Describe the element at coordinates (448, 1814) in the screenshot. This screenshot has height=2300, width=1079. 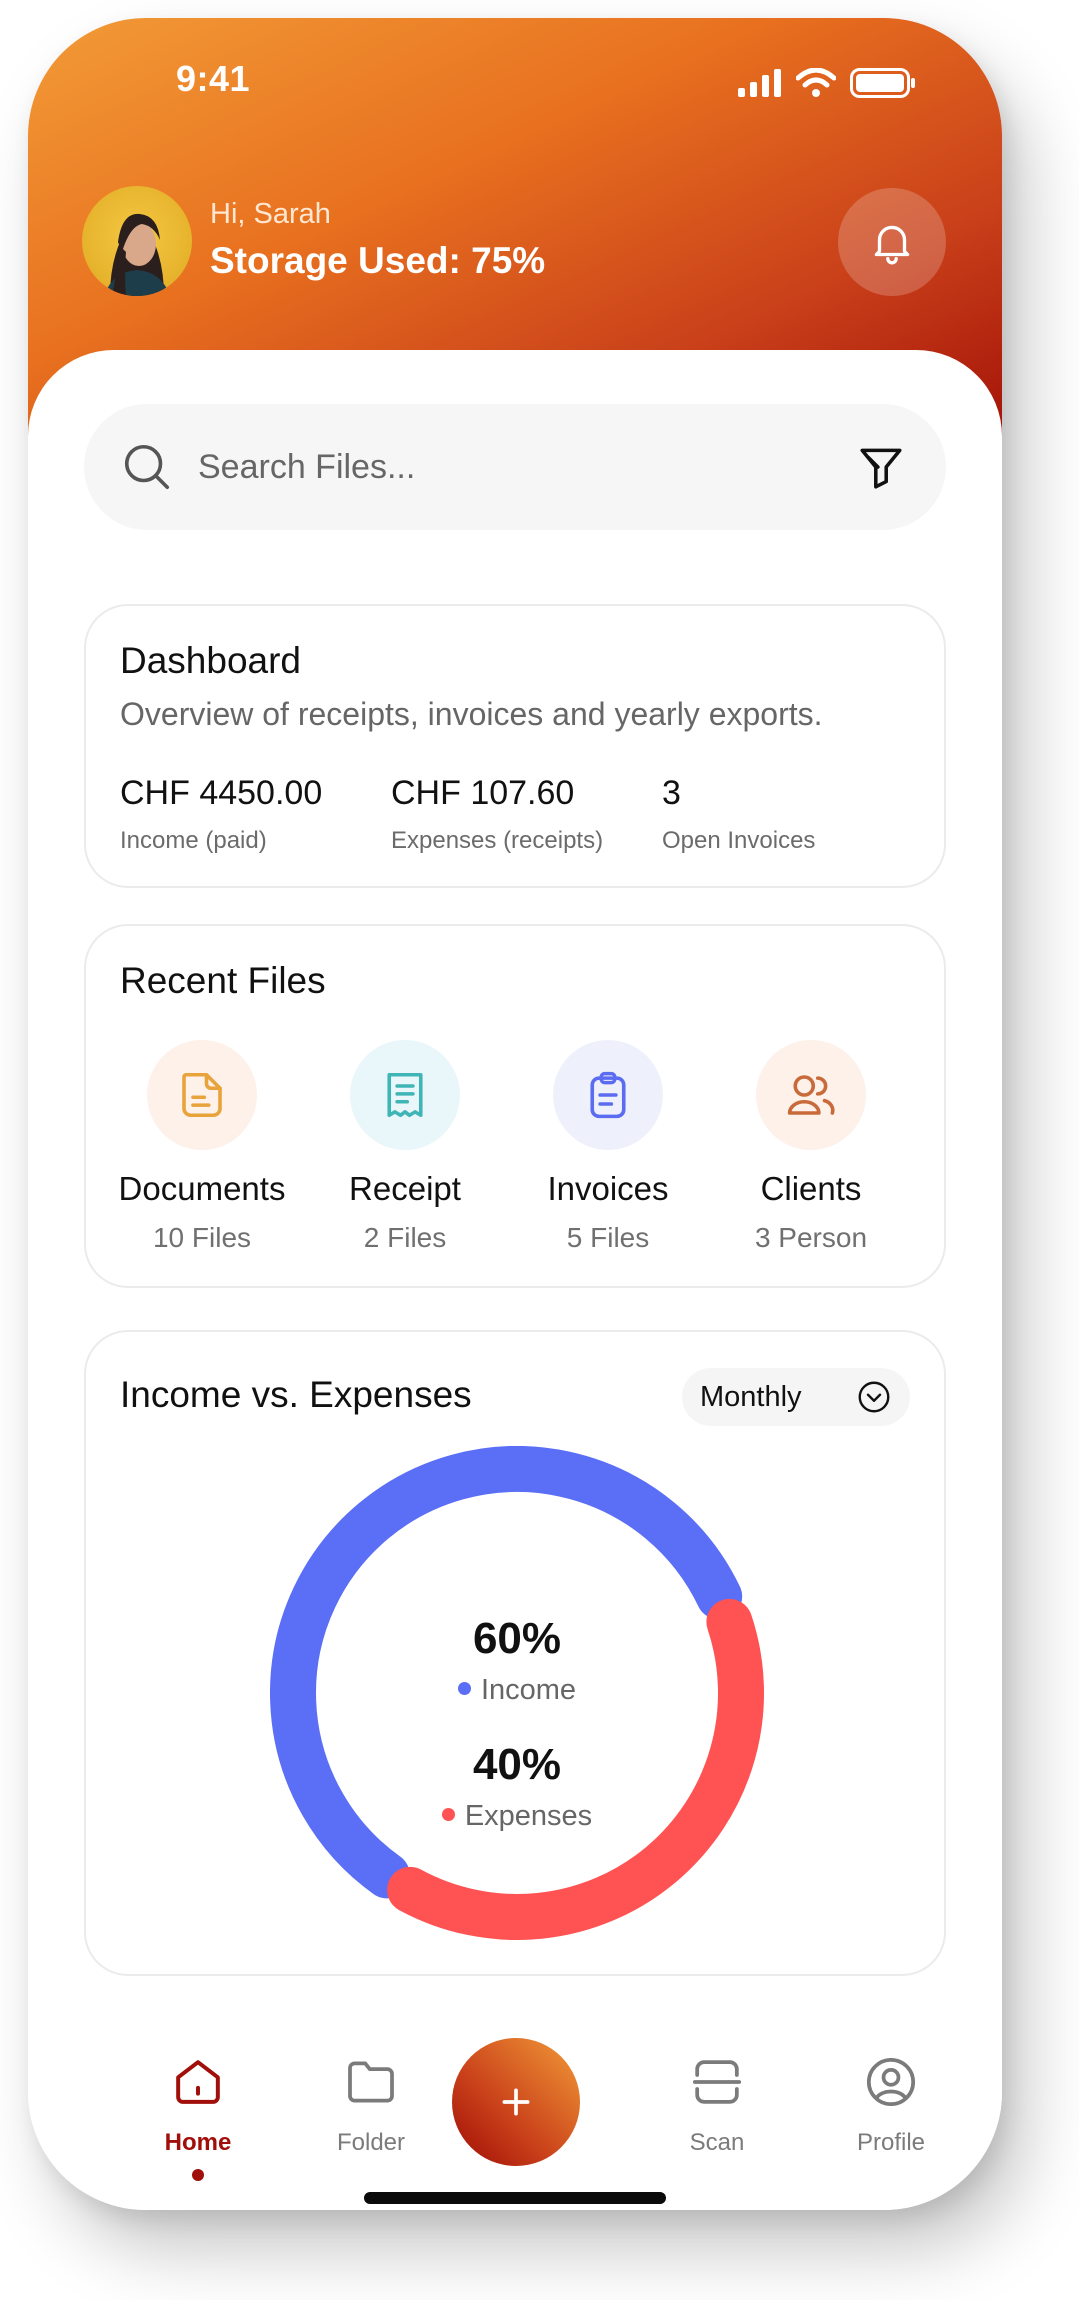
I see `expenses-legend-dot` at that location.